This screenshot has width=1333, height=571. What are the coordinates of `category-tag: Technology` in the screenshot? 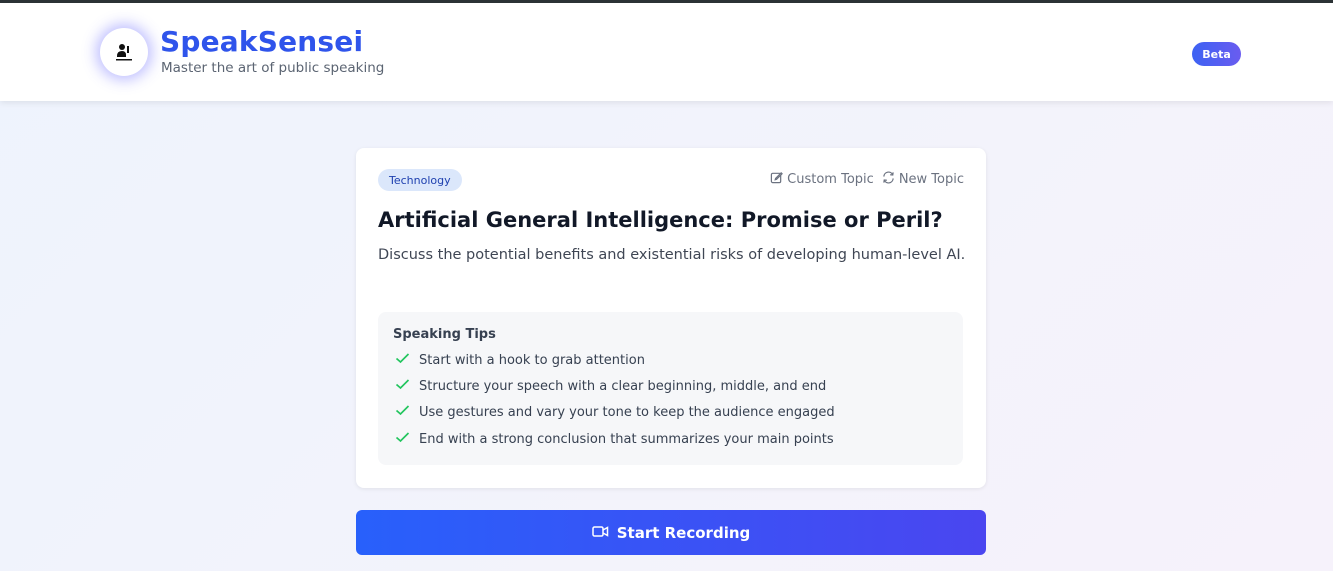 It's located at (420, 180).